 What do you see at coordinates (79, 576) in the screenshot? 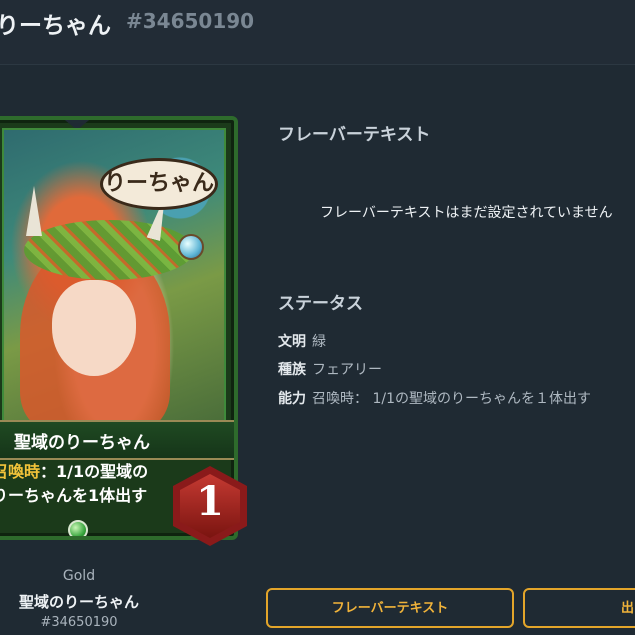
I see `card-rarity: Gold` at bounding box center [79, 576].